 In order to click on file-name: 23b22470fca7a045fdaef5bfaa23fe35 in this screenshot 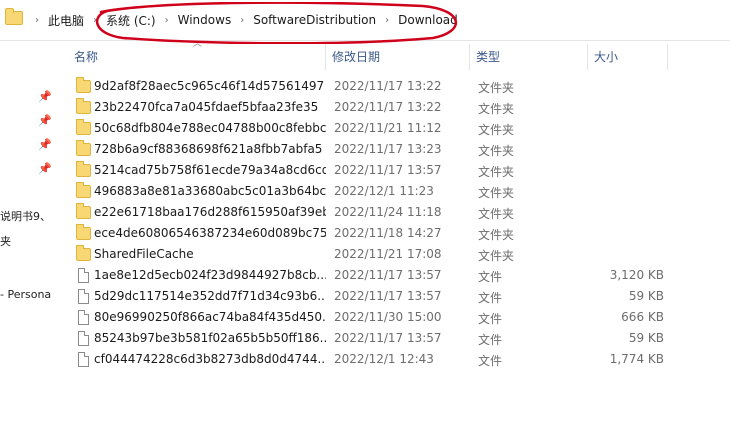, I will do `click(206, 107)`.